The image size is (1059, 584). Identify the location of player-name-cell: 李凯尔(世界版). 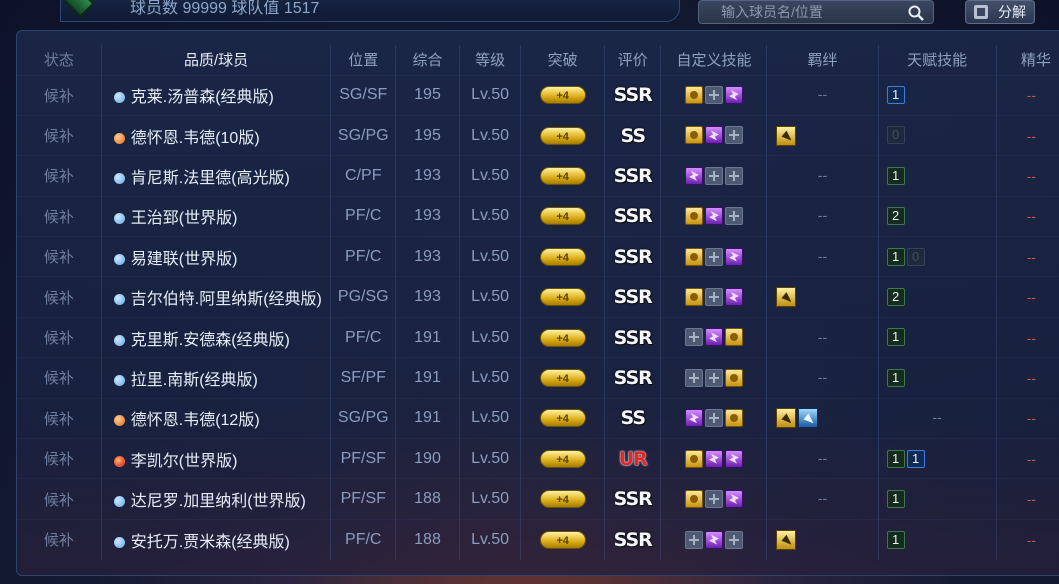
(216, 458).